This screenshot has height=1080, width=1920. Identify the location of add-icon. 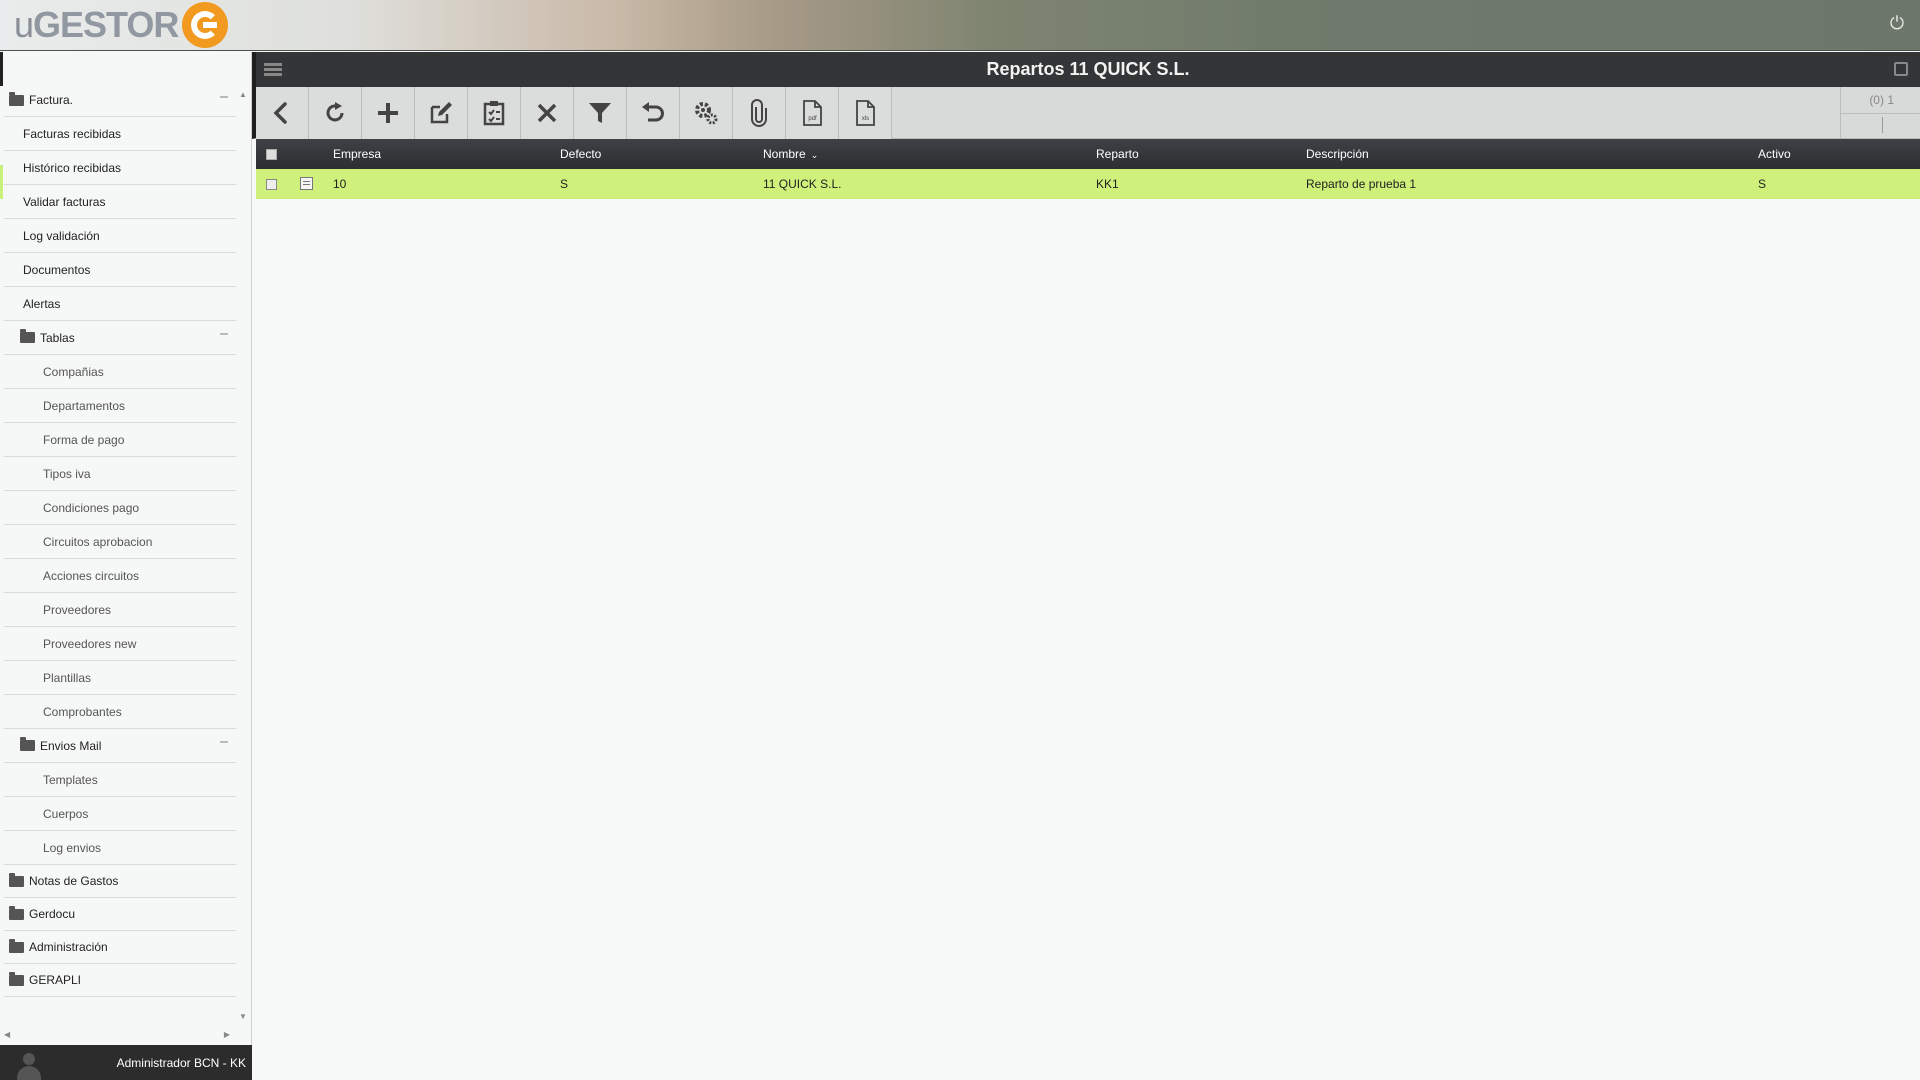
(388, 113).